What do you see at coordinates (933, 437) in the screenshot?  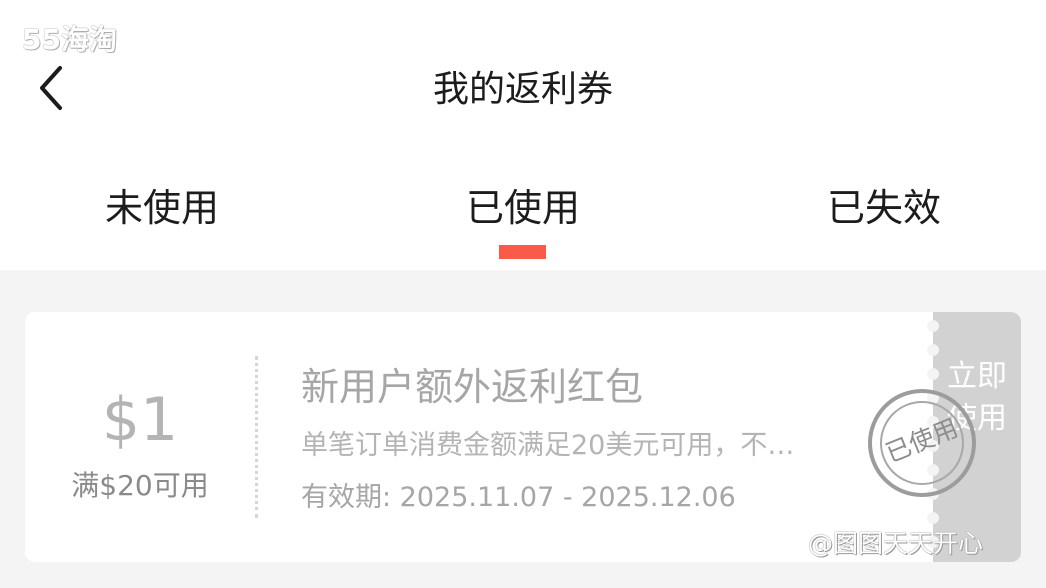 I see `perforation-edge` at bounding box center [933, 437].